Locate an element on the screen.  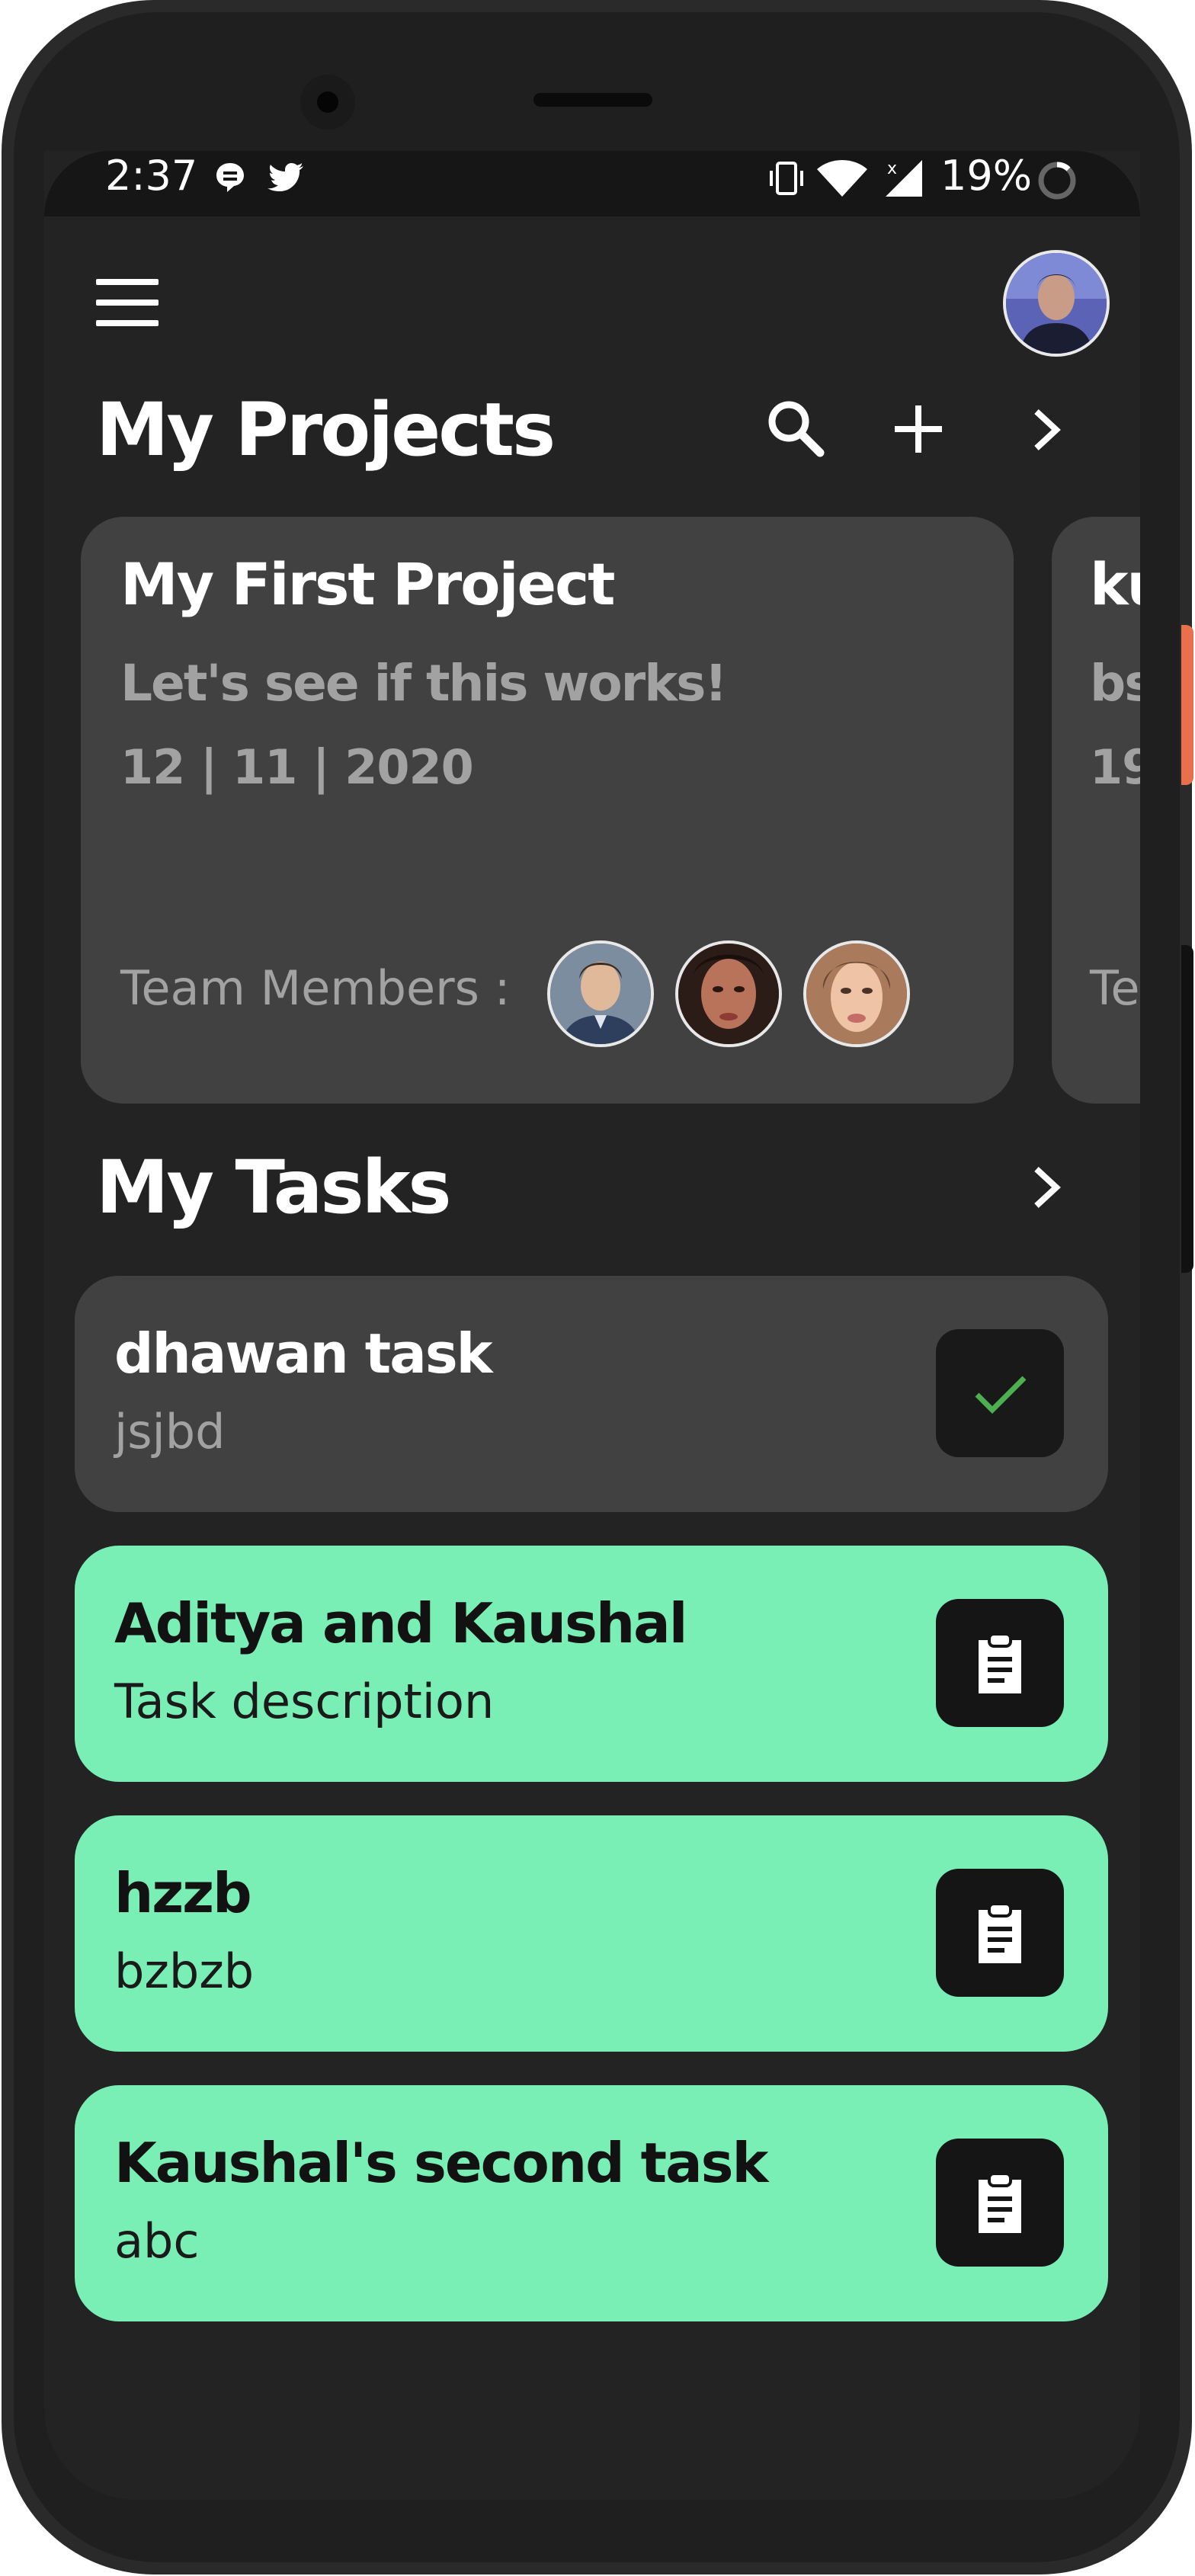
earpiece-speaker is located at coordinates (592, 100).